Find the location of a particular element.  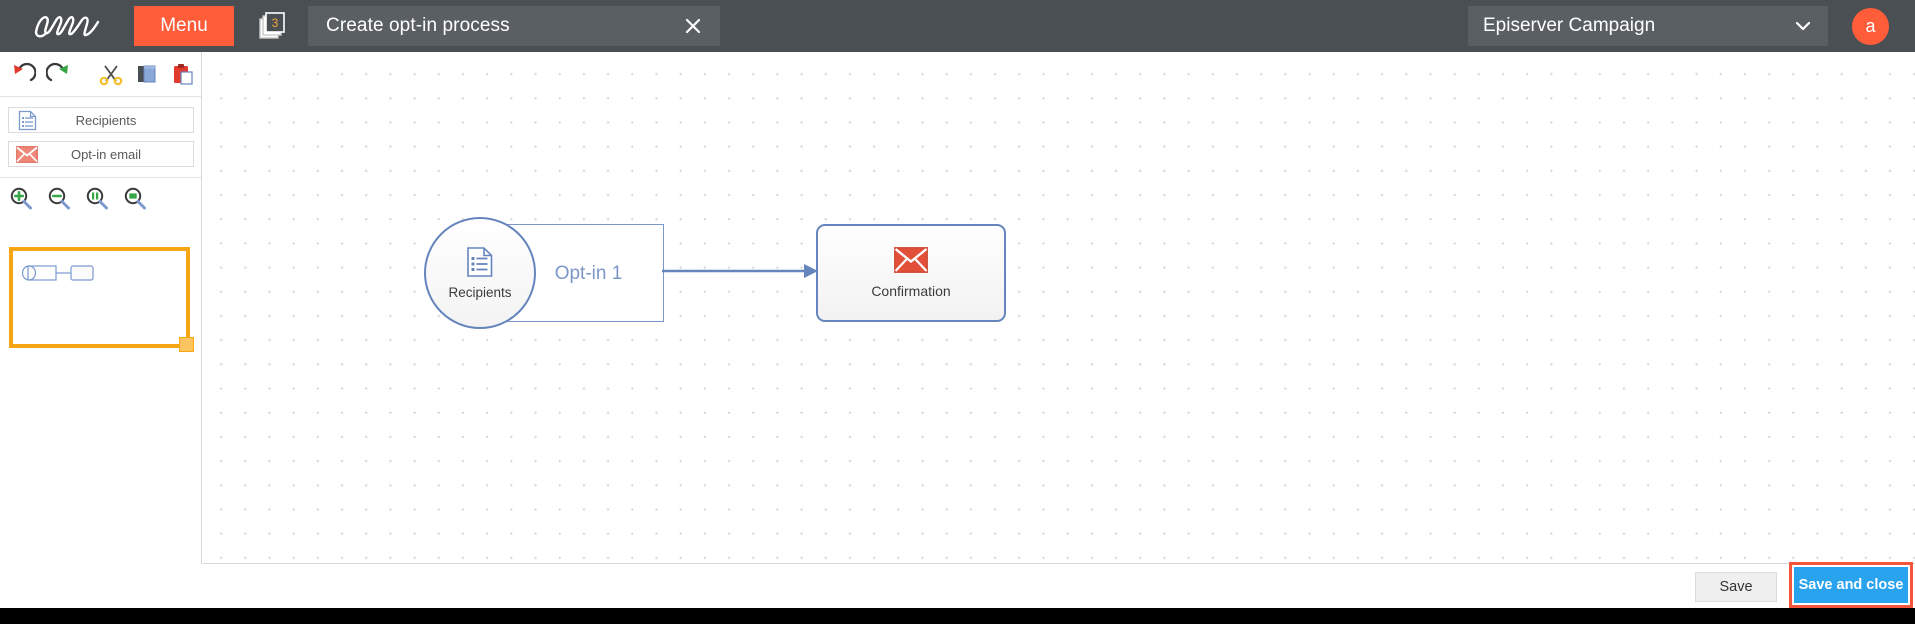

cut-icon is located at coordinates (111, 74).